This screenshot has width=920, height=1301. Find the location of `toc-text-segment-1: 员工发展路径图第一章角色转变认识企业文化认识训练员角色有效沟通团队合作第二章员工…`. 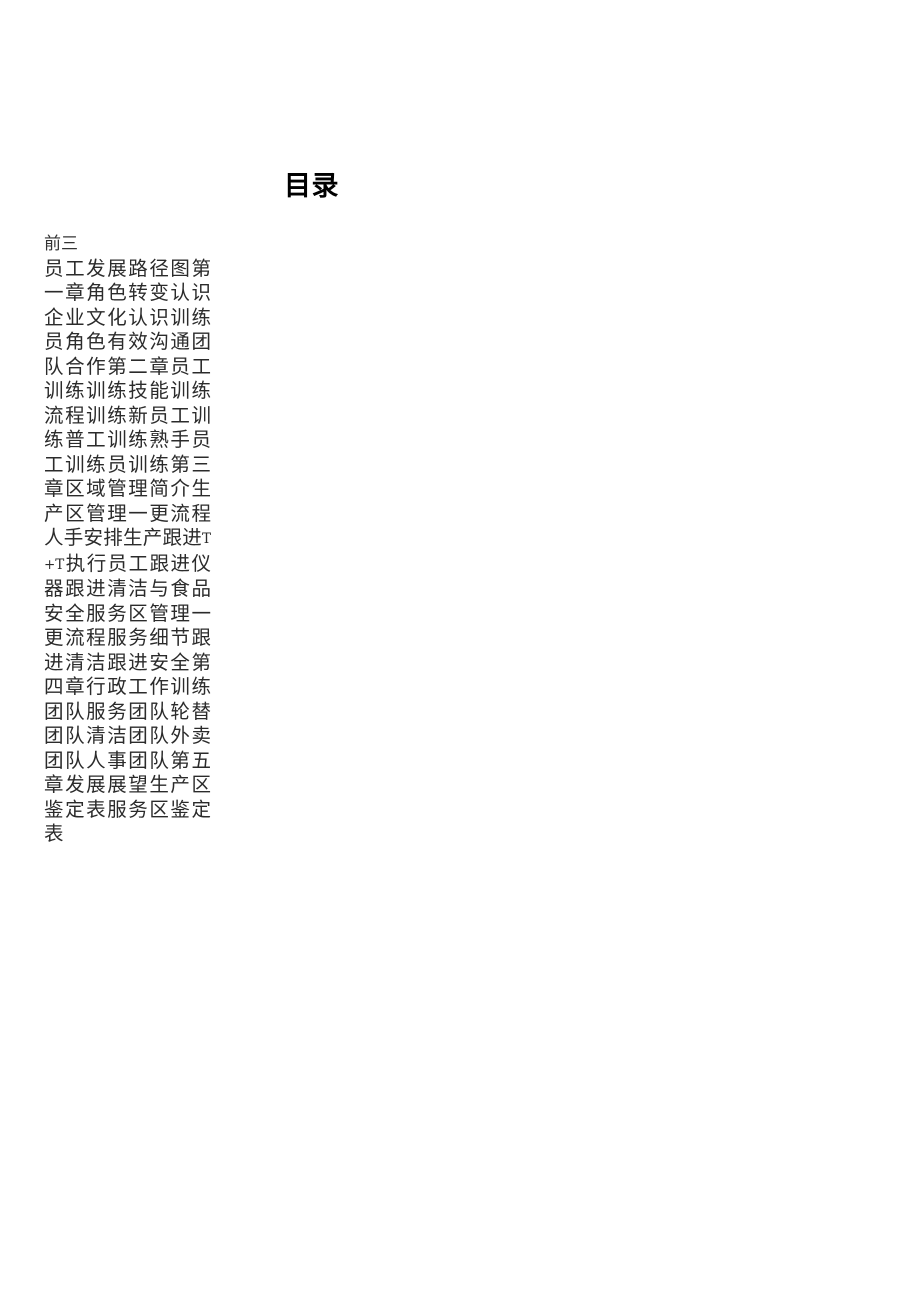

toc-text-segment-1: 员工发展路径图第一章角色转变认识企业文化认识训练员角色有效沟通团队合作第二章员工… is located at coordinates (127, 403).